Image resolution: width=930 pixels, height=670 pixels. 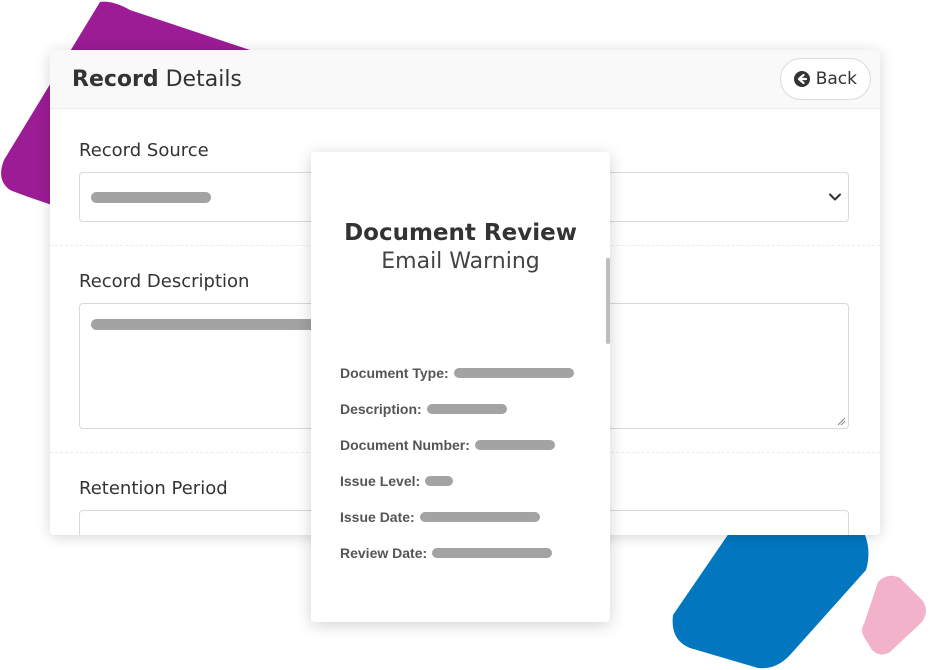 What do you see at coordinates (460, 233) in the screenshot?
I see `card-title: Document Review` at bounding box center [460, 233].